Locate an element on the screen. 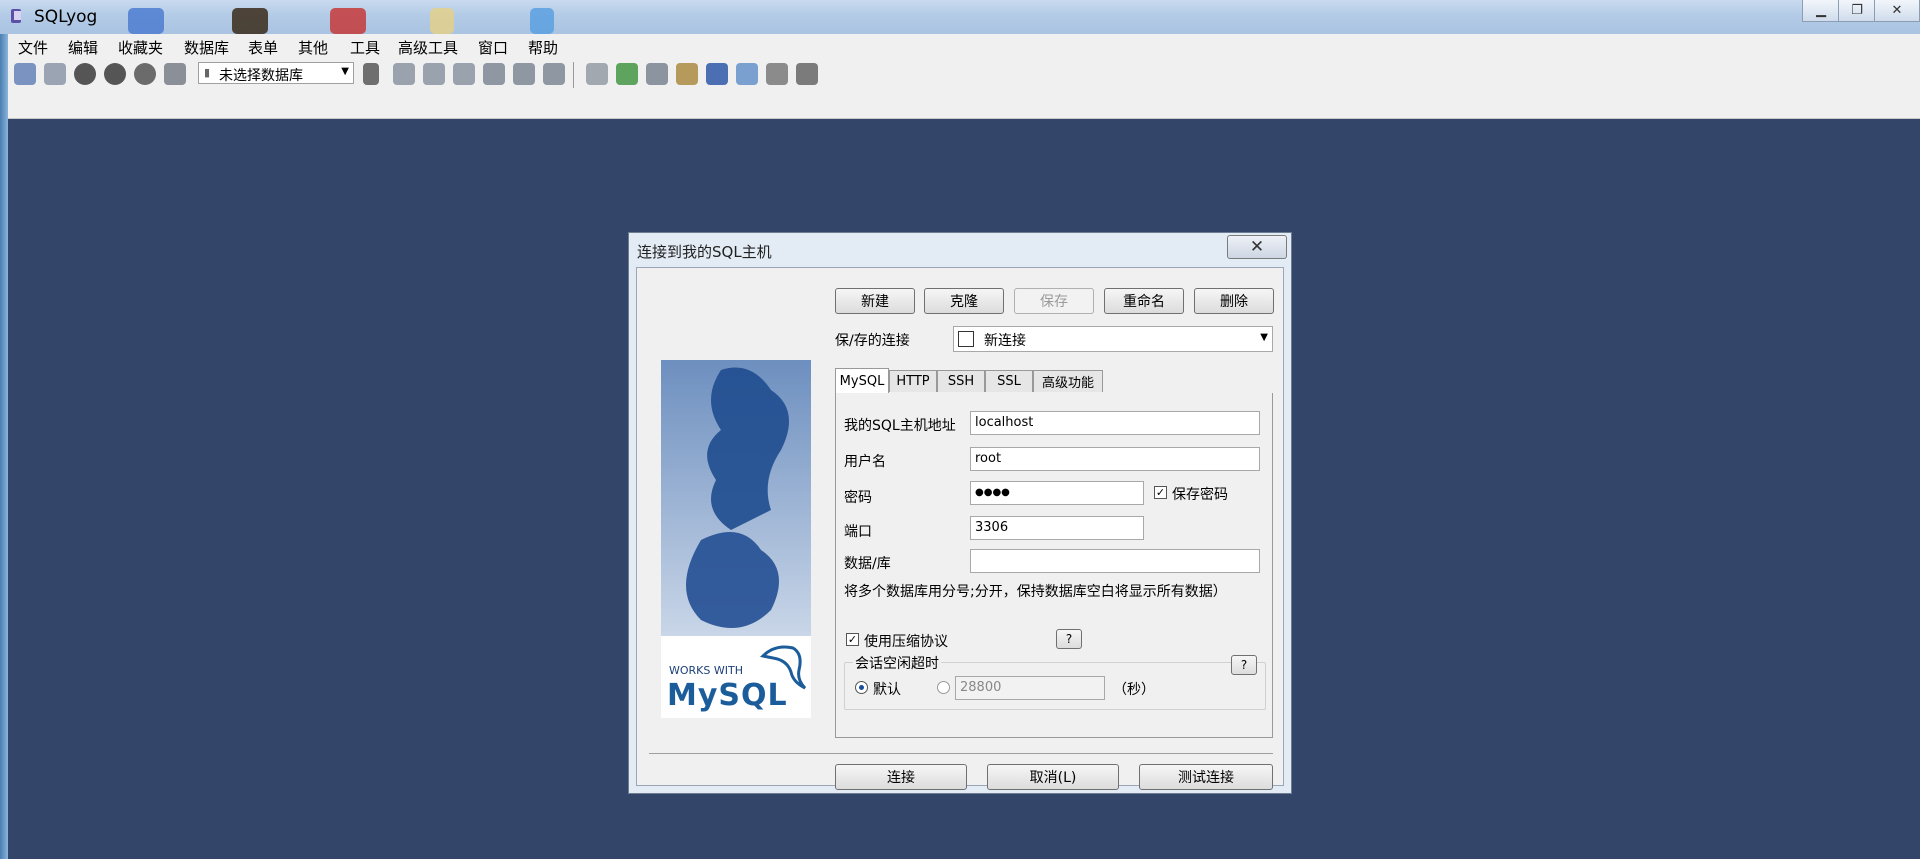 The image size is (1920, 859). database-select-value: 未选择数据库 is located at coordinates (261, 76).